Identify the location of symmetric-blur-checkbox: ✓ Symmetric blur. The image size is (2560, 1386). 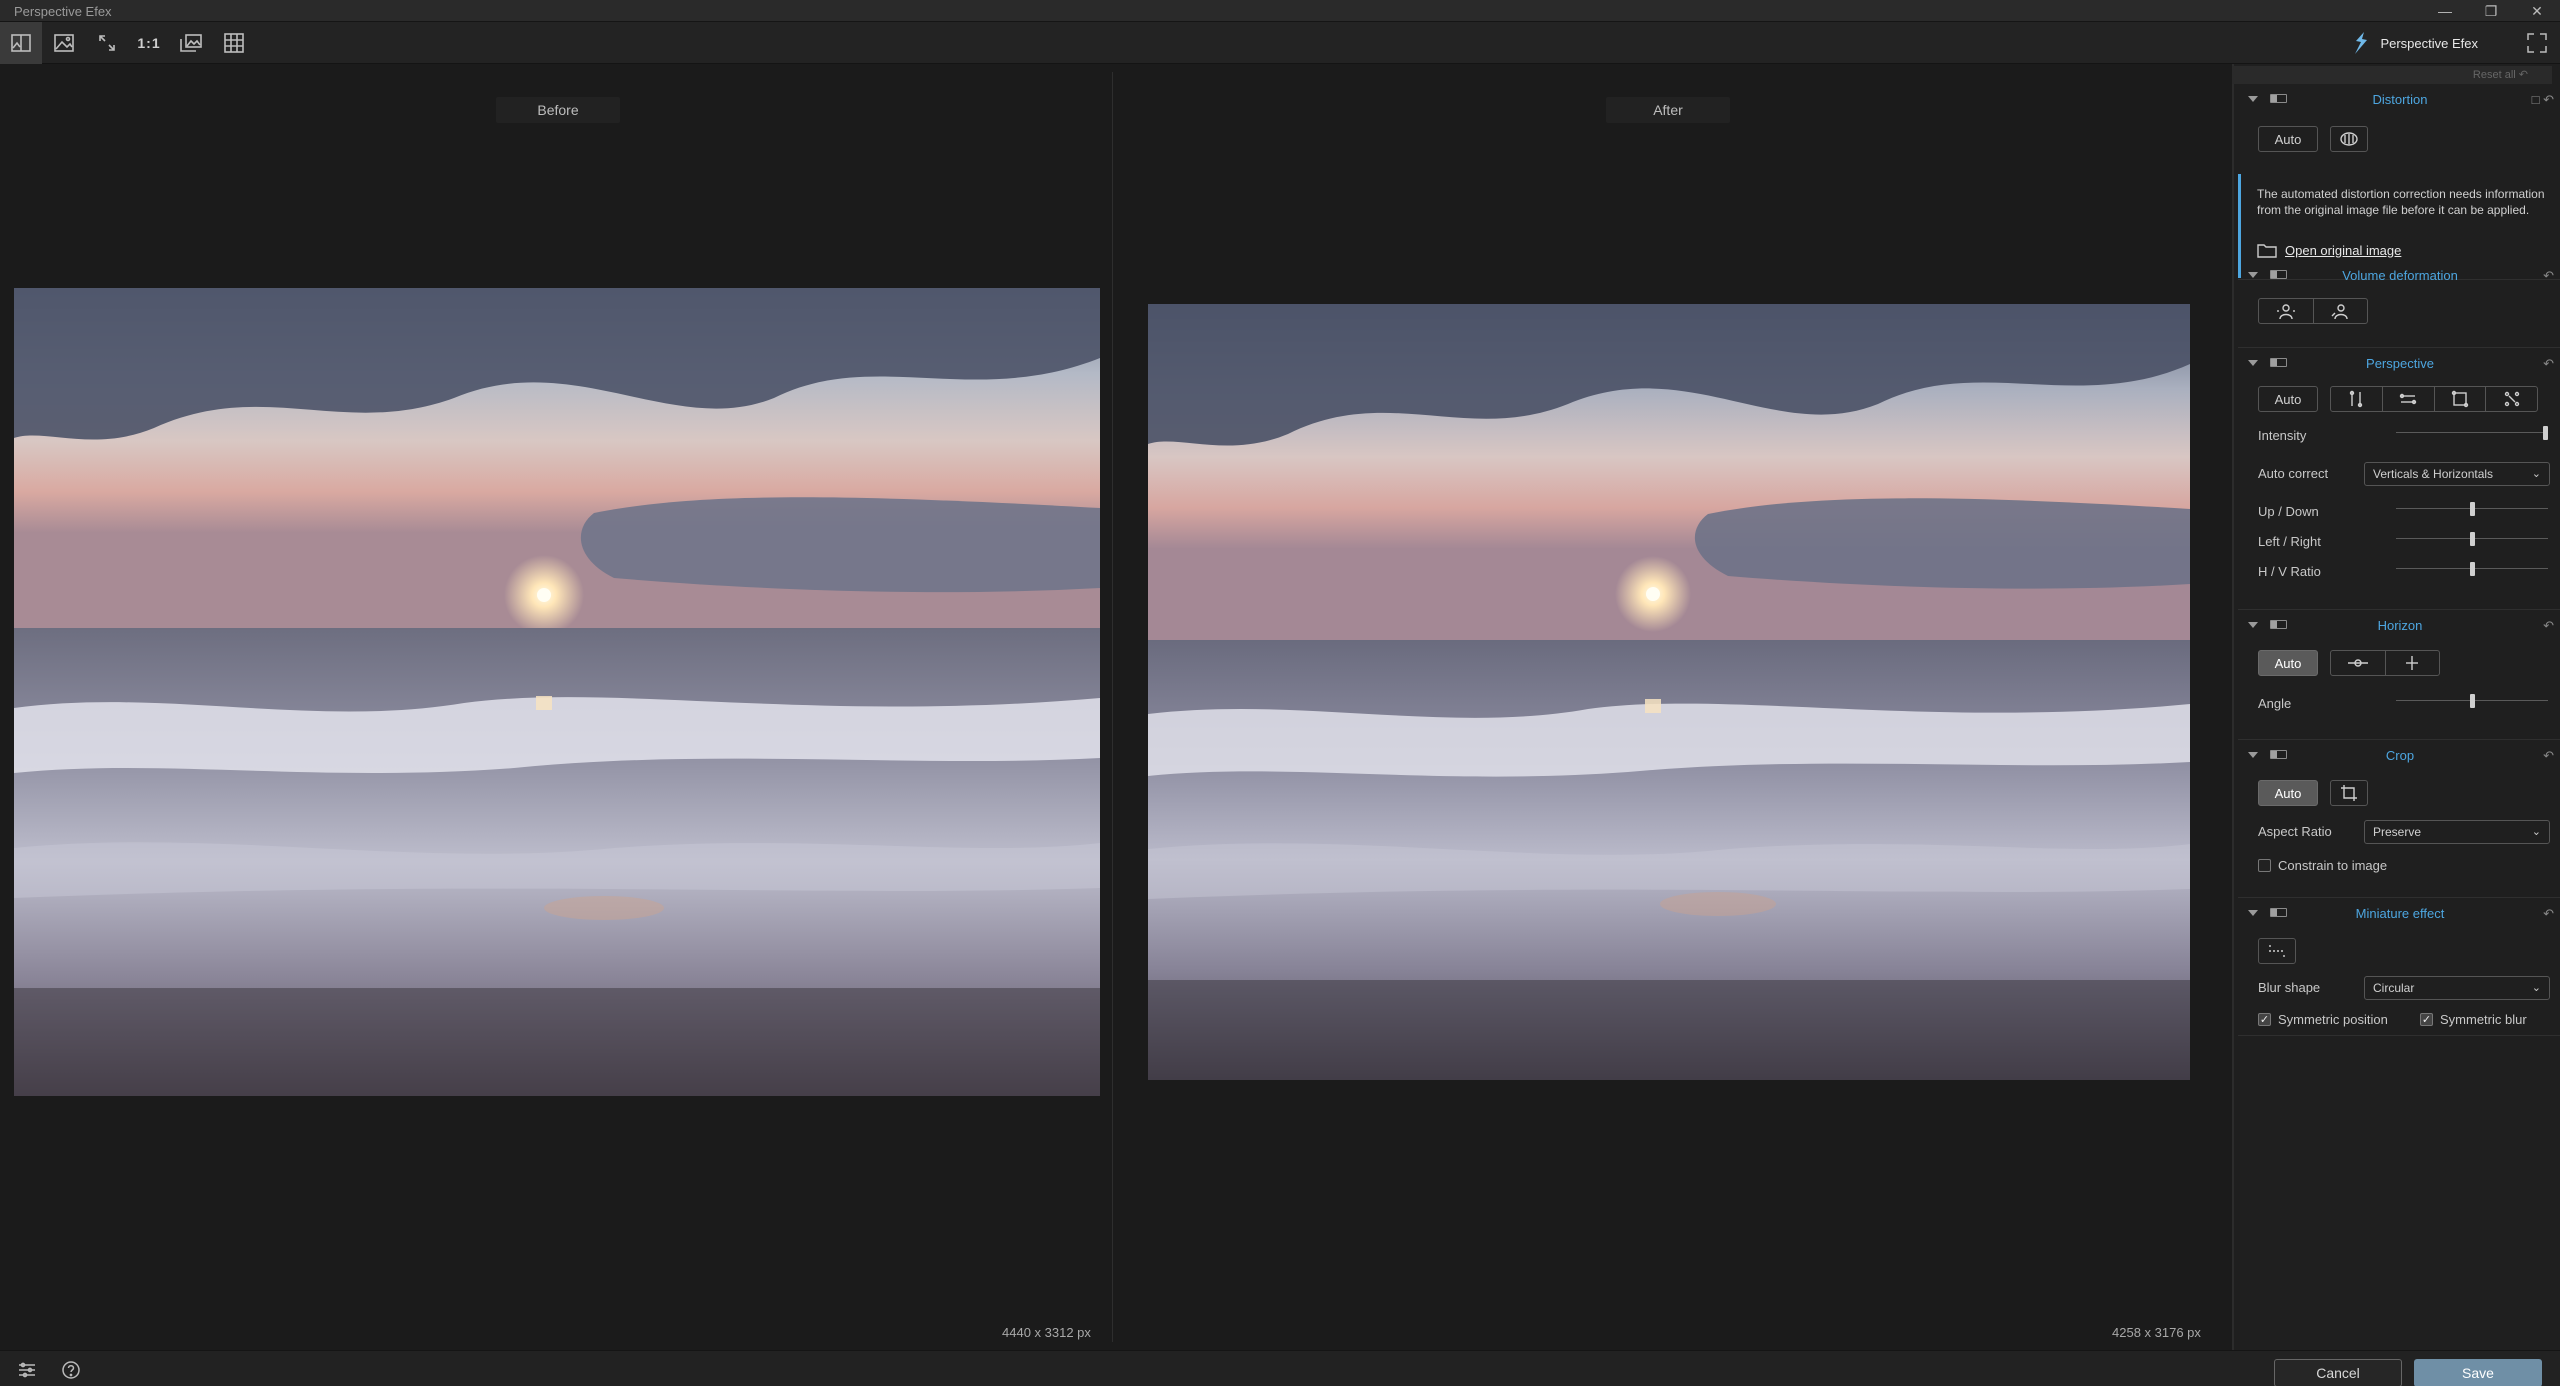
(2473, 1019).